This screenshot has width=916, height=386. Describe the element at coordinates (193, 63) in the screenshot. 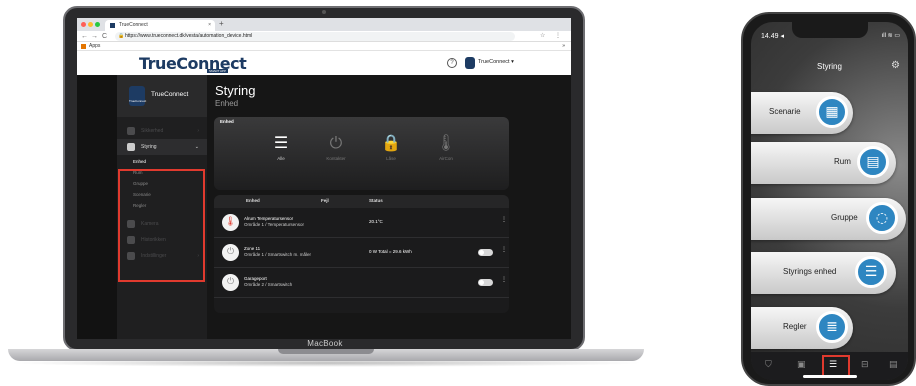

I see `logo: TrueConnect` at that location.